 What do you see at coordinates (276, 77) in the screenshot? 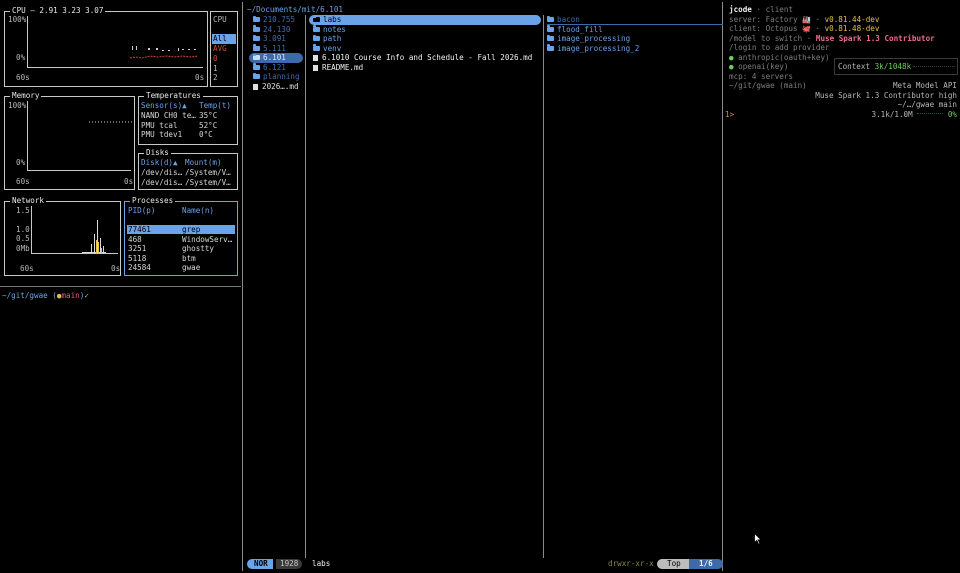
I see `parent-folder-item: planning` at bounding box center [276, 77].